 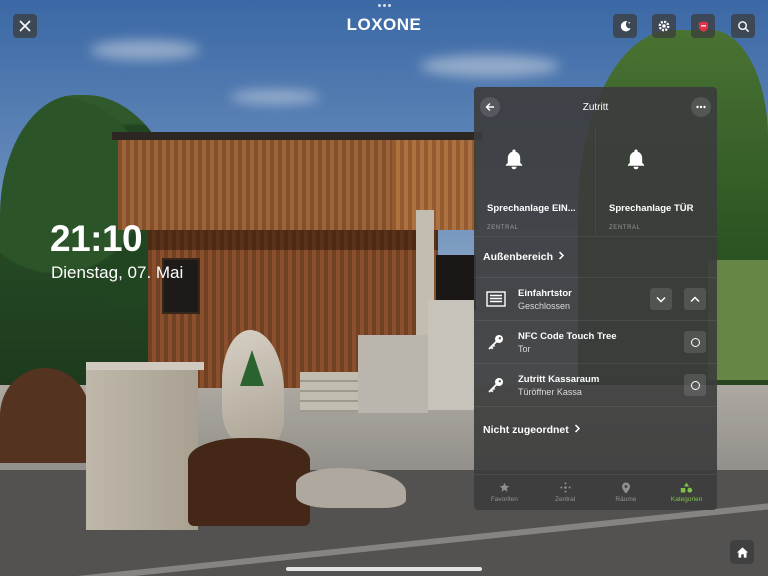 I want to click on security-button, so click(x=703, y=26).